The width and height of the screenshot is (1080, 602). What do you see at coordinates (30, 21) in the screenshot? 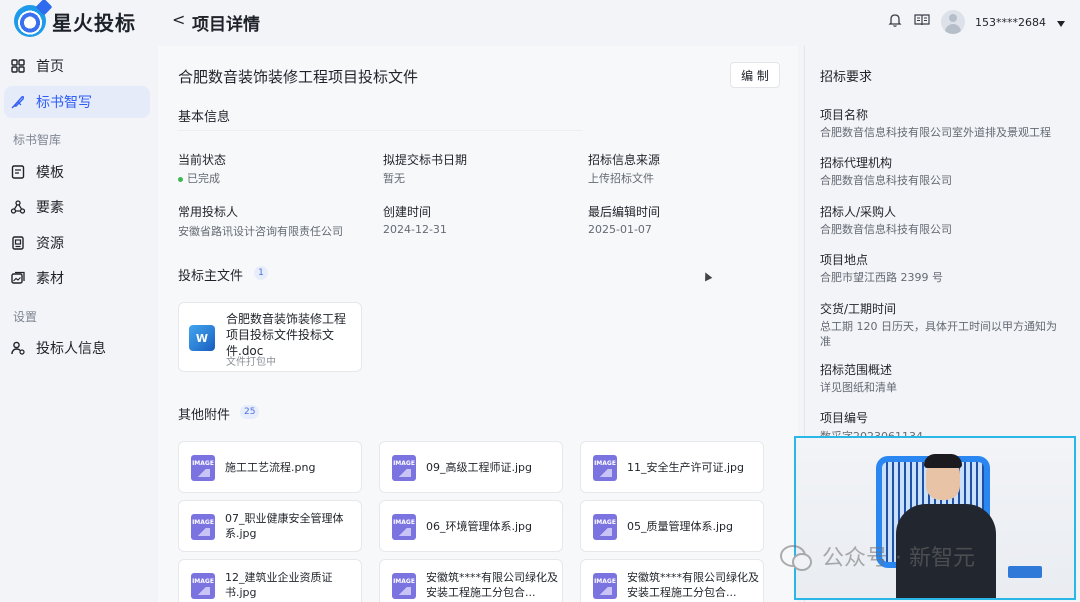
I see `logo-icon` at bounding box center [30, 21].